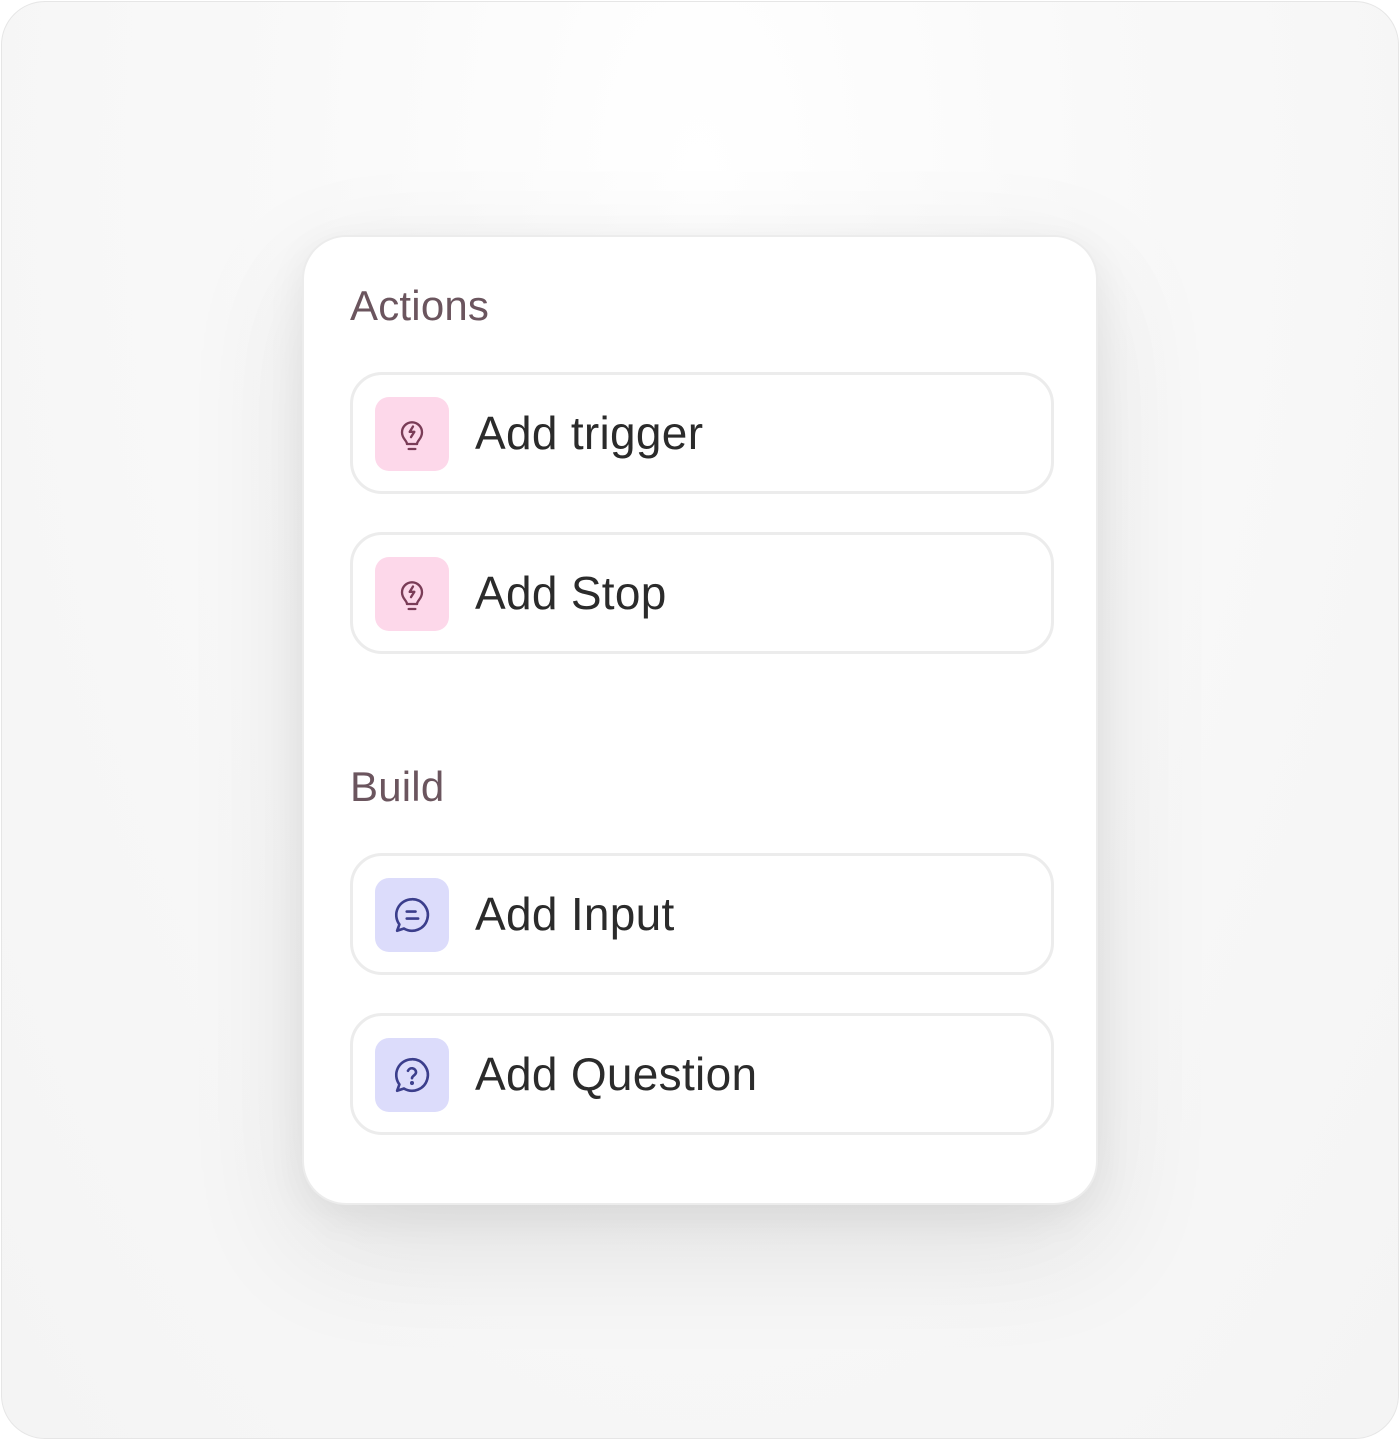 The image size is (1400, 1440). What do you see at coordinates (616, 1074) in the screenshot?
I see `add-question-label: Add Question` at bounding box center [616, 1074].